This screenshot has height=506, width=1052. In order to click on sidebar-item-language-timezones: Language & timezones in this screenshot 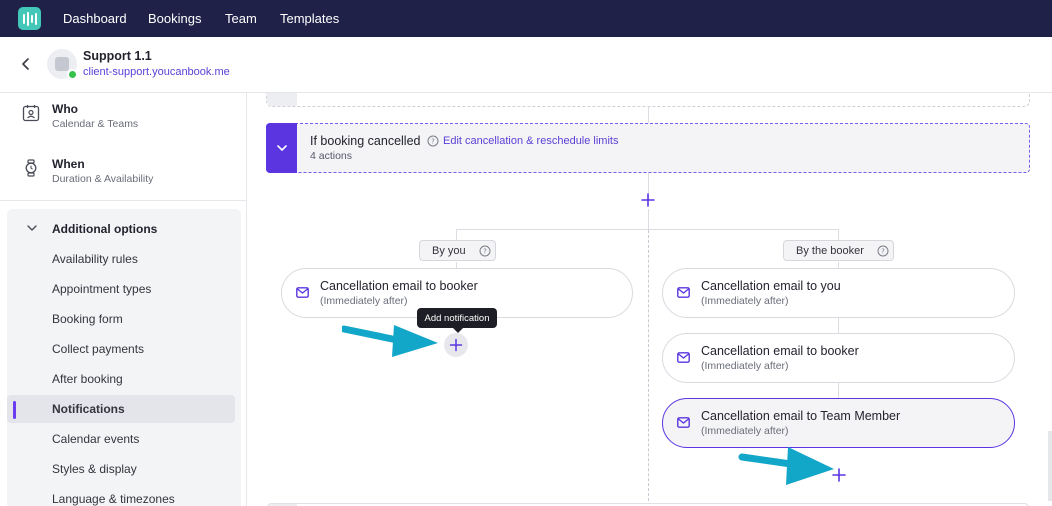, I will do `click(121, 495)`.